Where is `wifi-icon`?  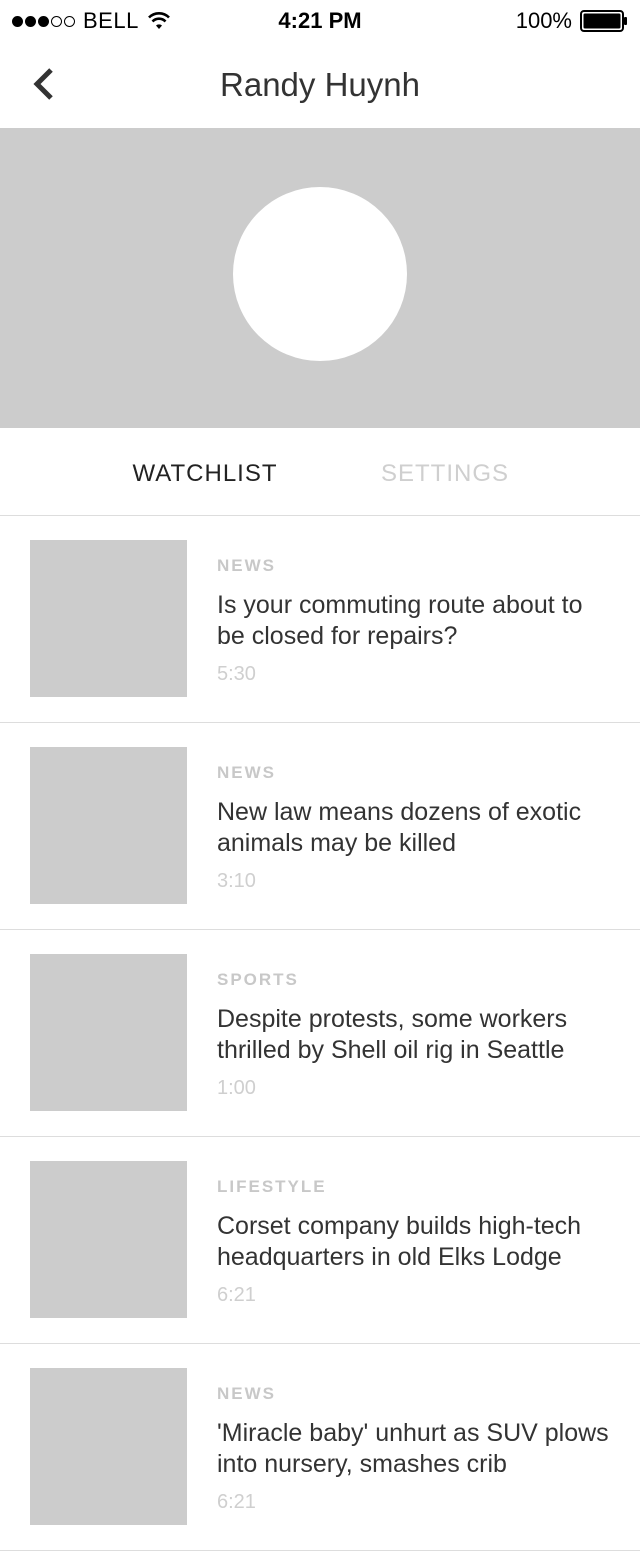 wifi-icon is located at coordinates (158, 20).